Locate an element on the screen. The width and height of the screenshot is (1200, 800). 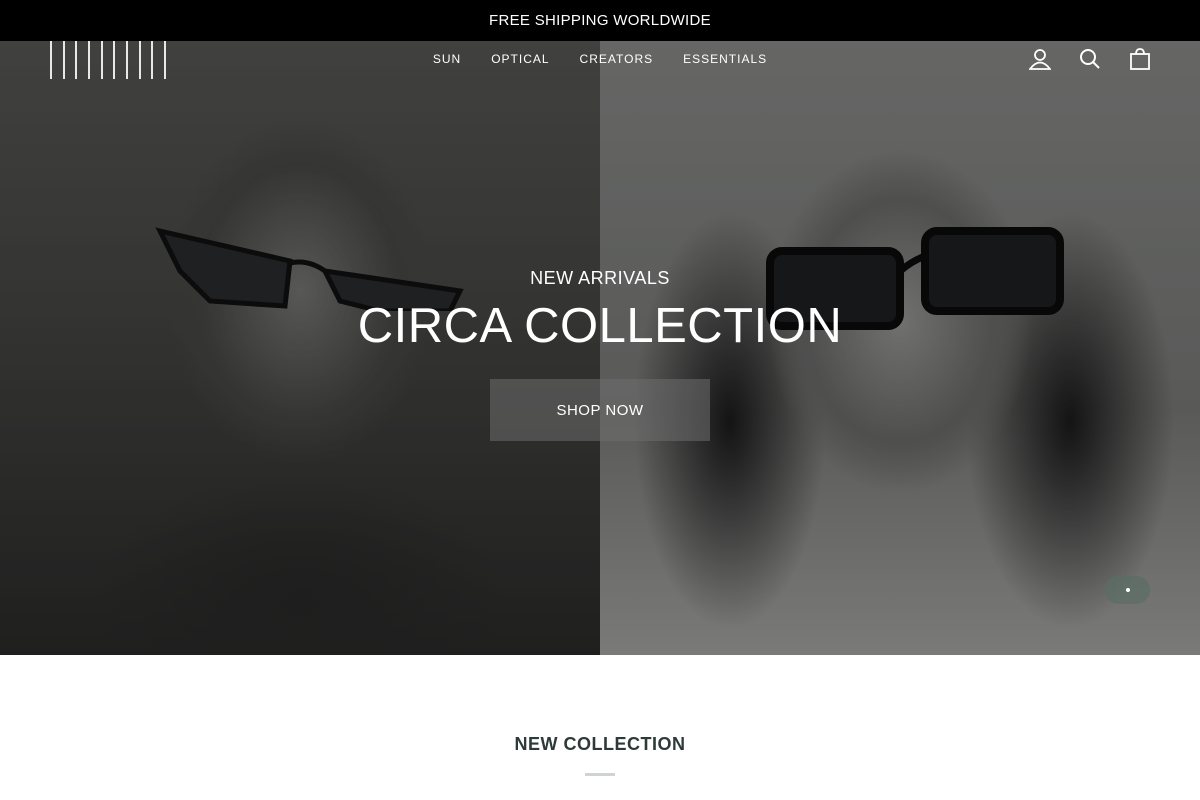
nav-item-optical: OPTICAL is located at coordinates (520, 59).